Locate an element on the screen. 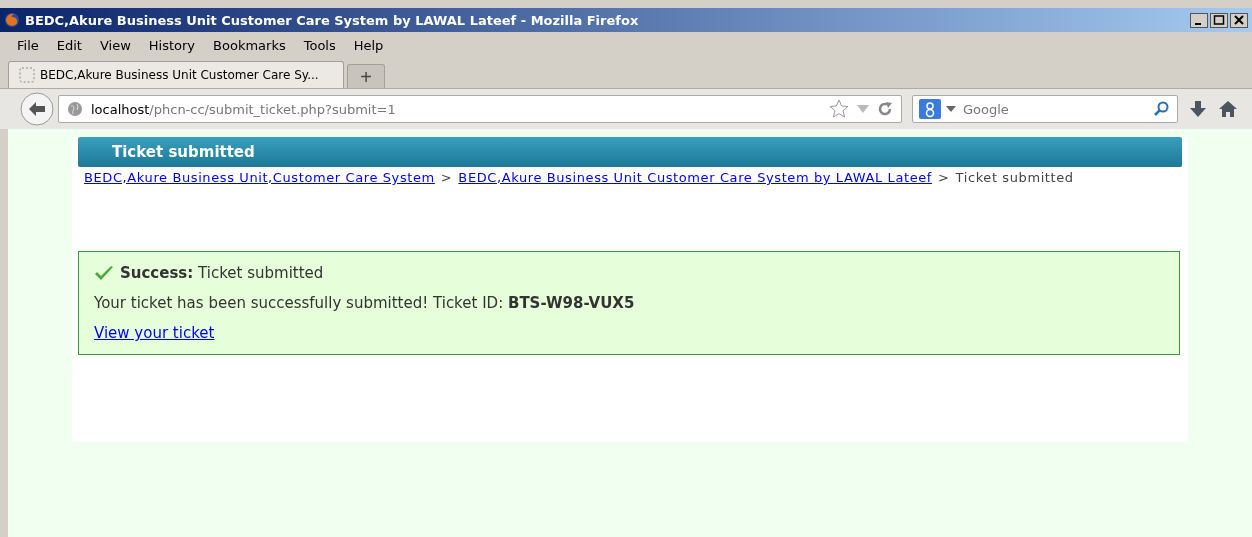 This screenshot has width=1252, height=537. home-icon is located at coordinates (1228, 109).